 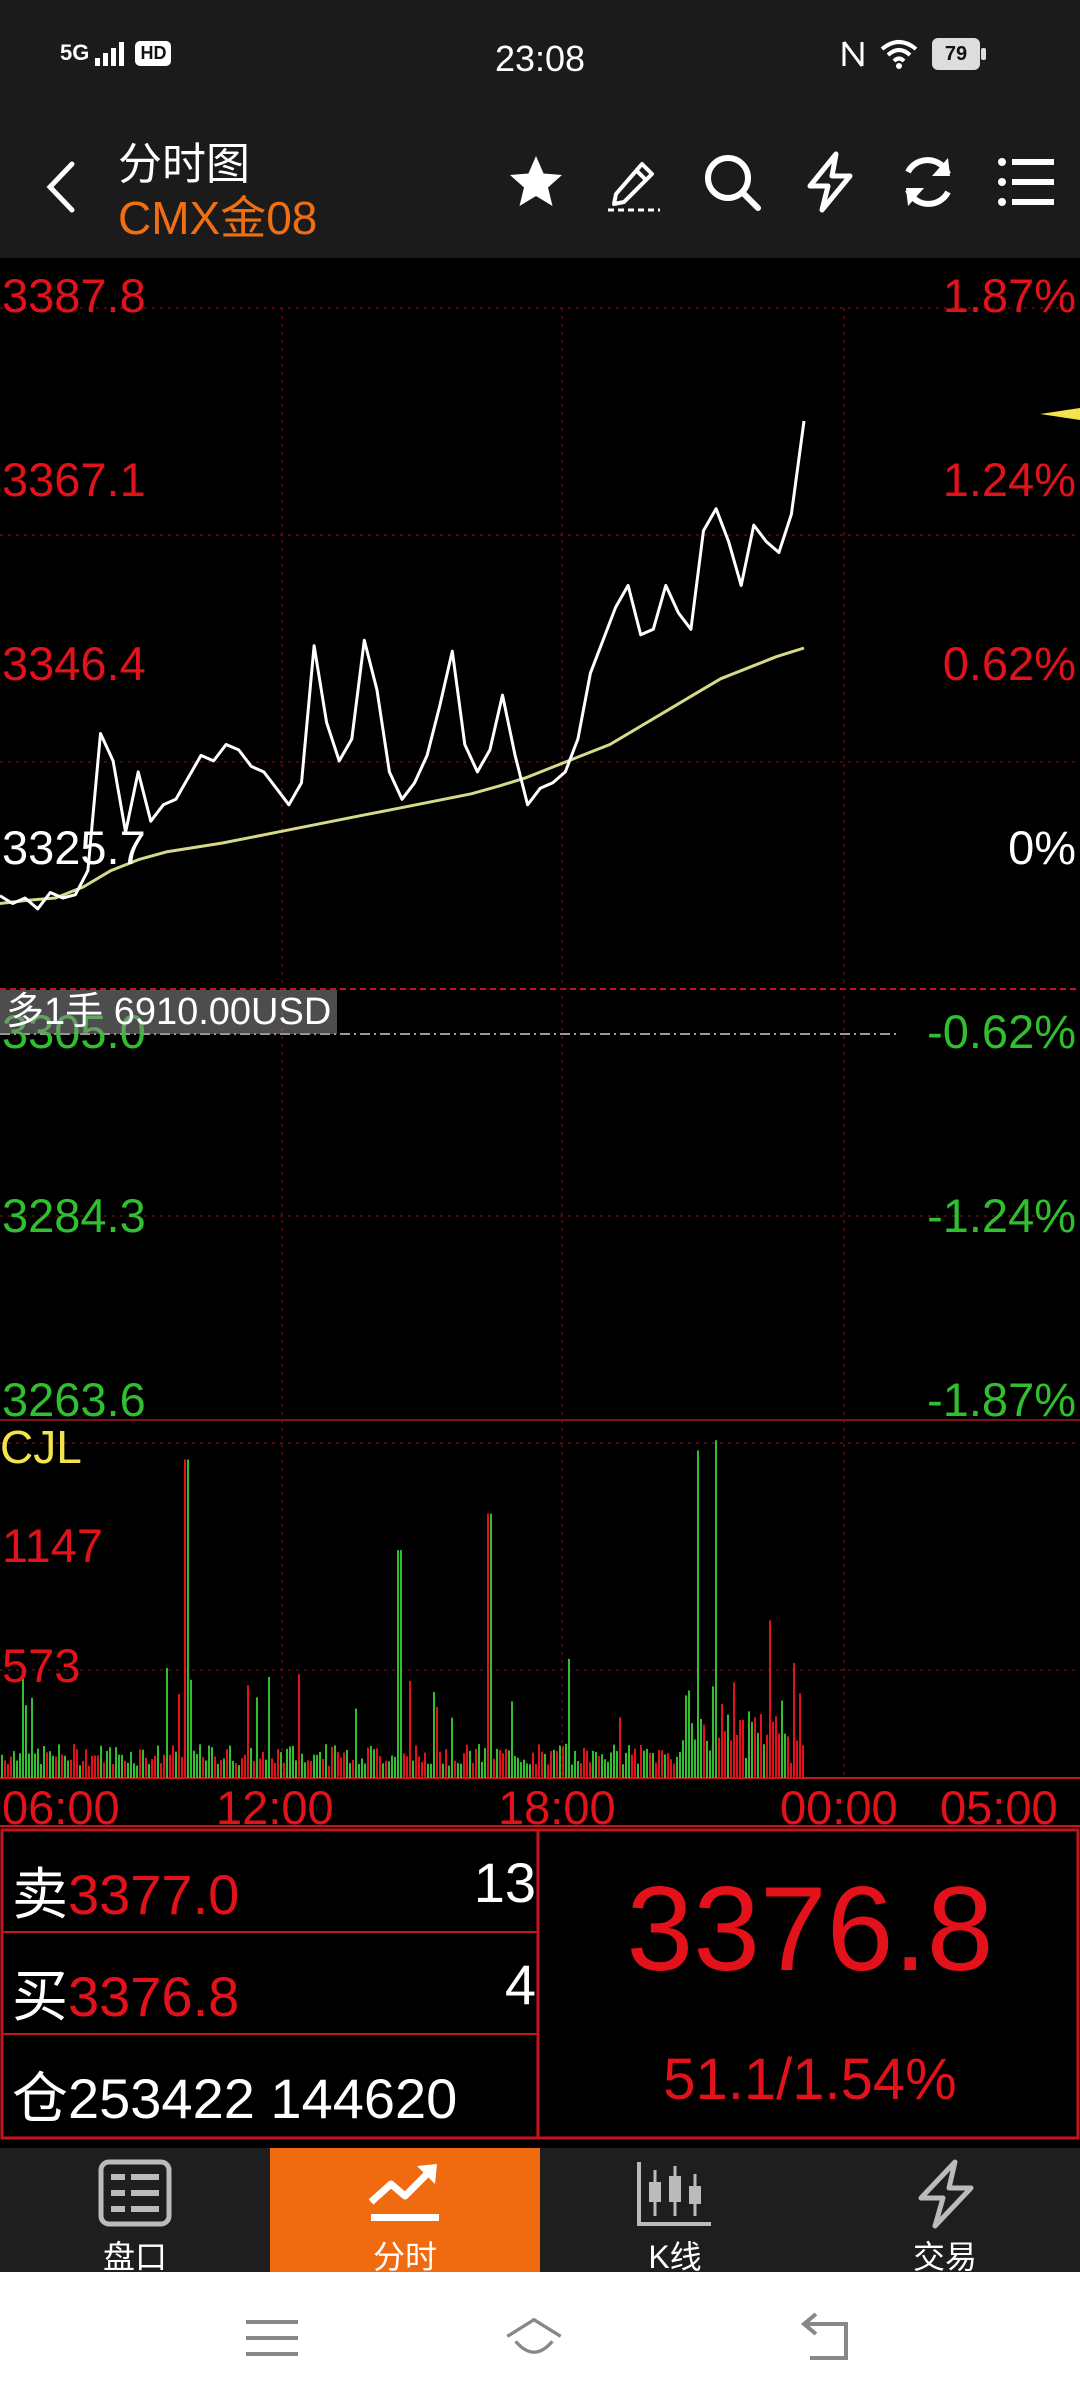 I want to click on ask-price: 3377.0, so click(x=154, y=1894).